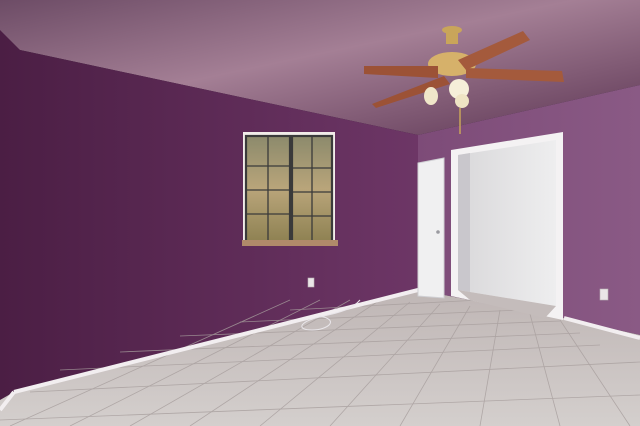 The width and height of the screenshot is (640, 426). Describe the element at coordinates (290, 189) in the screenshot. I see `window` at that location.